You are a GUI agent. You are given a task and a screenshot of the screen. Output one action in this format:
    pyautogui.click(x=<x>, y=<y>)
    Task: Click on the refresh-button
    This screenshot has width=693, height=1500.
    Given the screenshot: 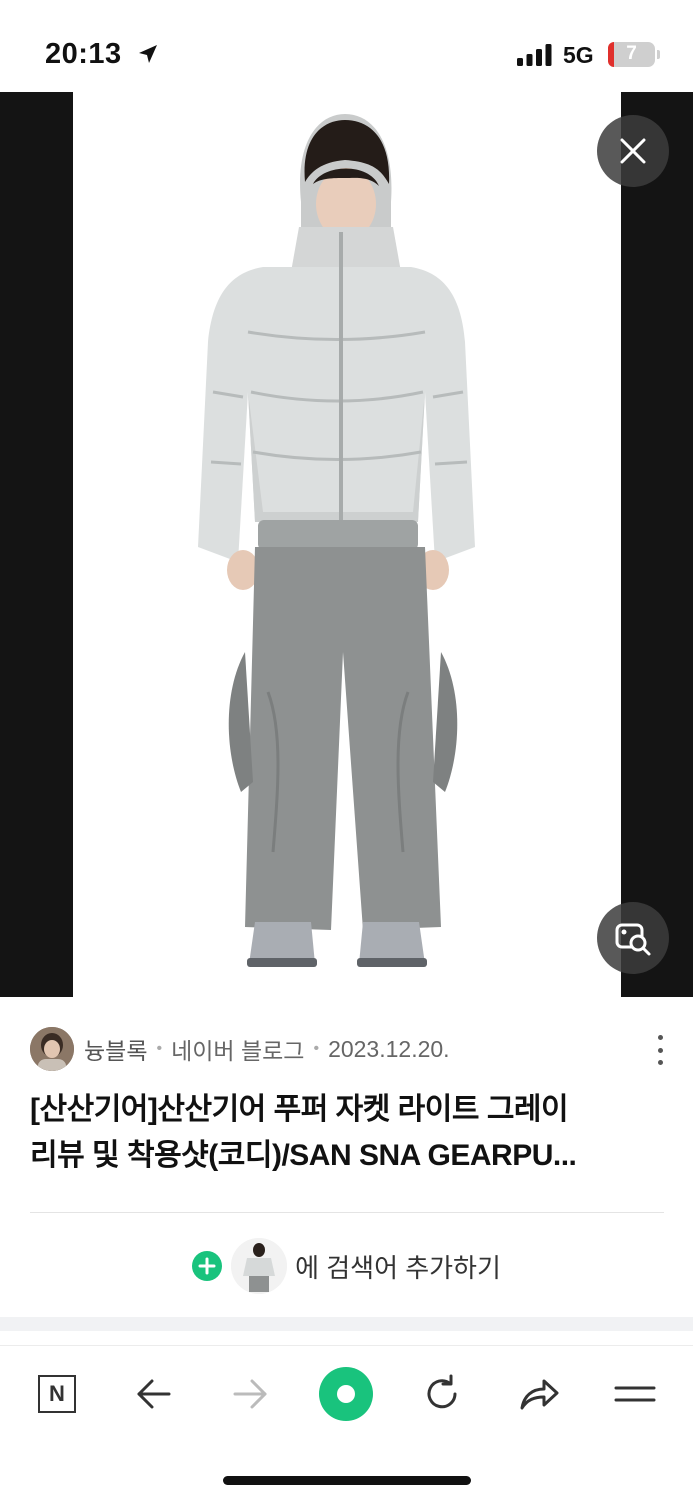 What is the action you would take?
    pyautogui.click(x=442, y=1394)
    